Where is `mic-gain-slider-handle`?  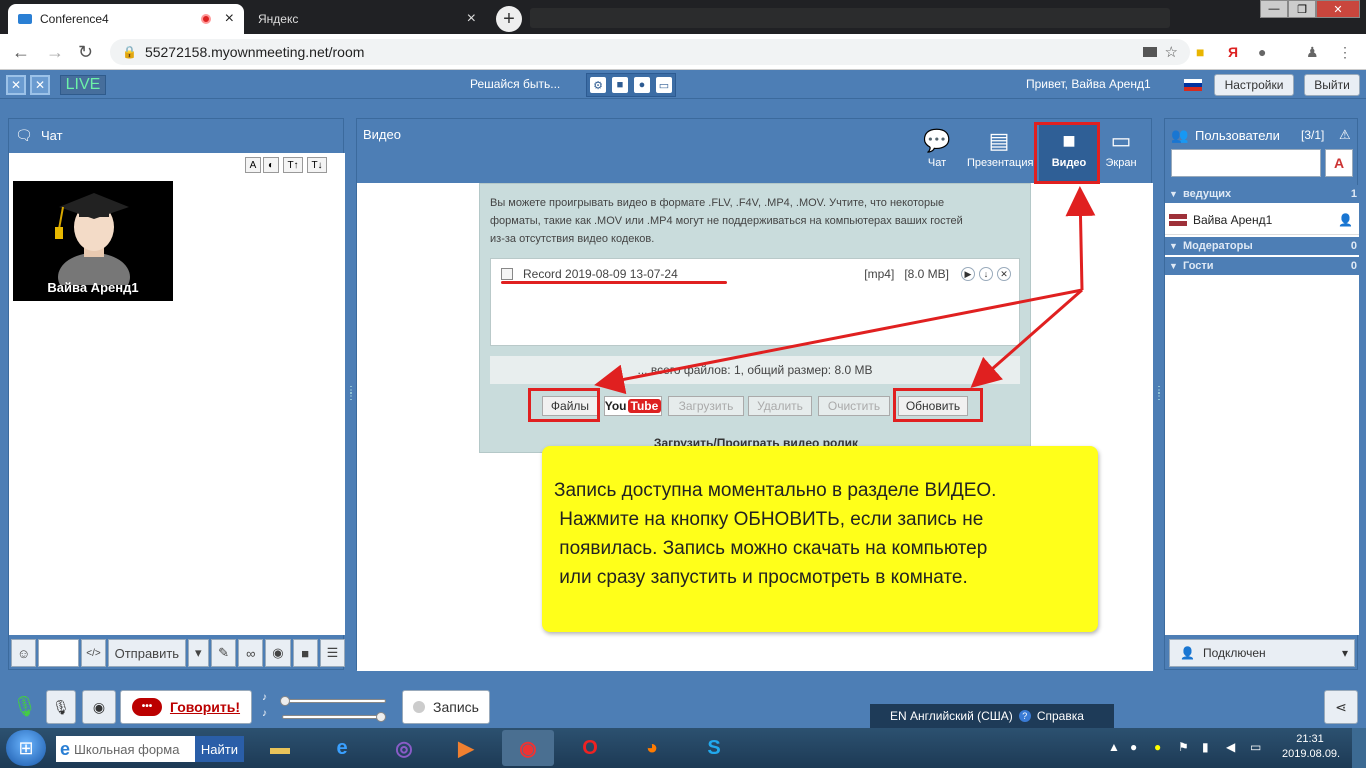
mic-gain-slider-handle is located at coordinates (381, 717).